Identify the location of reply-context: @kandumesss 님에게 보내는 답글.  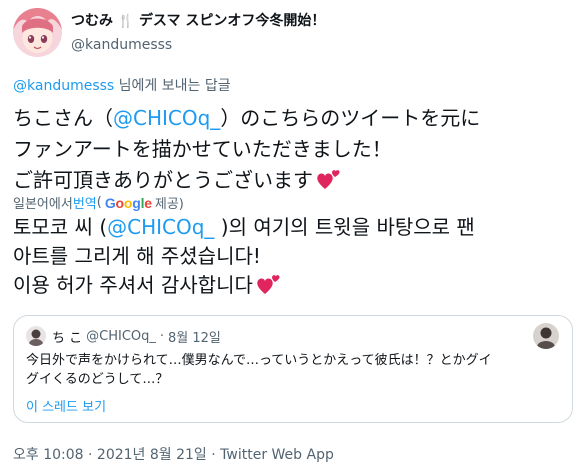
(122, 85).